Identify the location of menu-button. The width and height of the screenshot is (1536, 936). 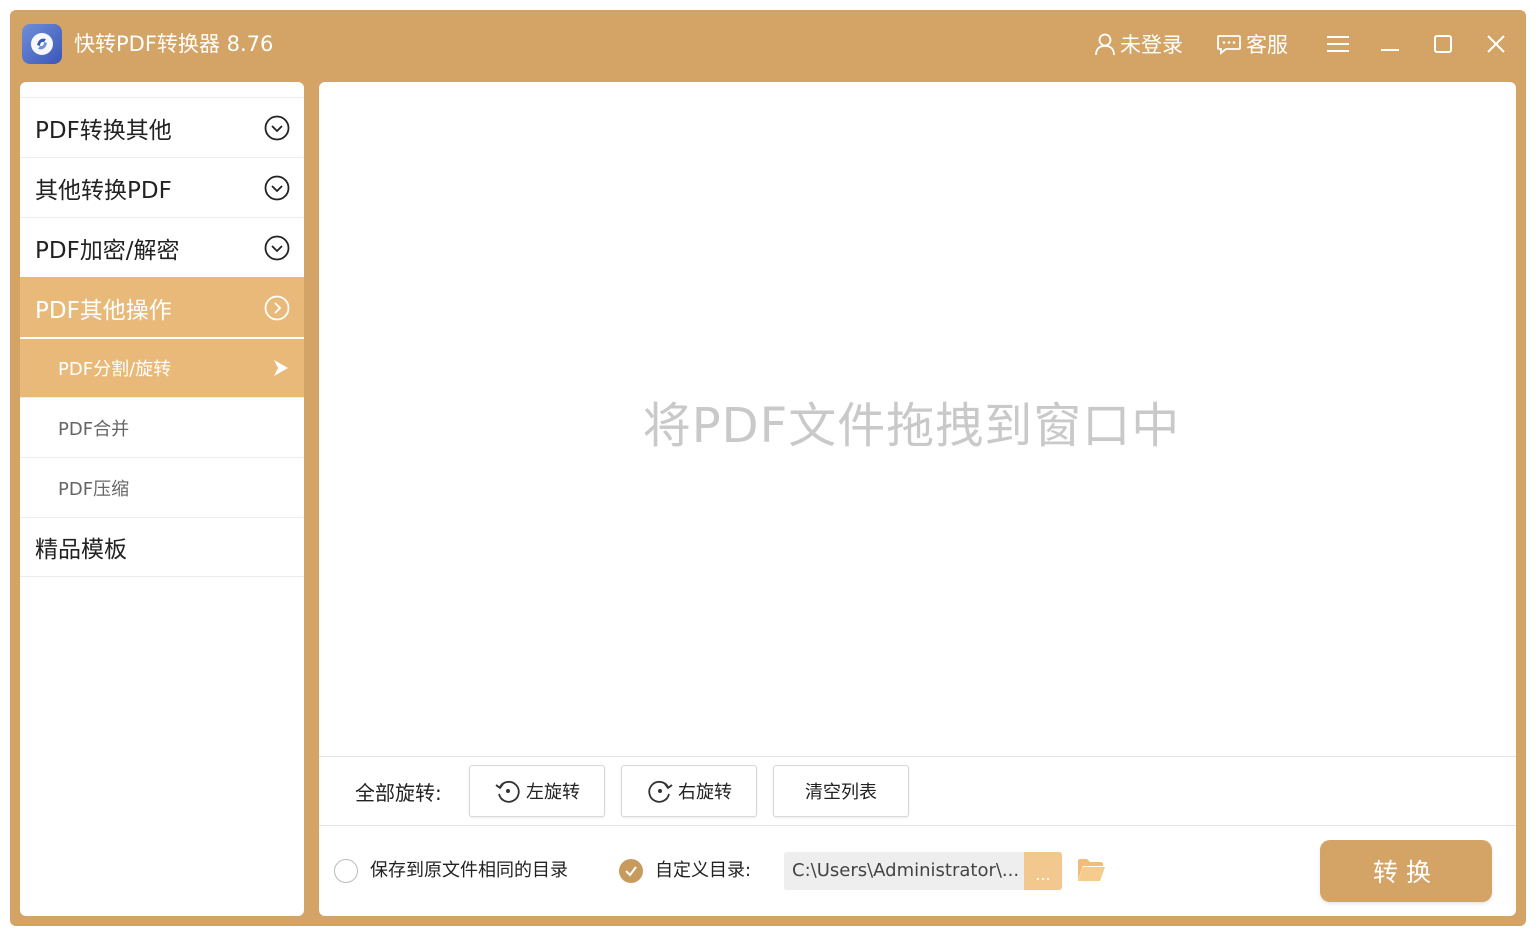
(1338, 44).